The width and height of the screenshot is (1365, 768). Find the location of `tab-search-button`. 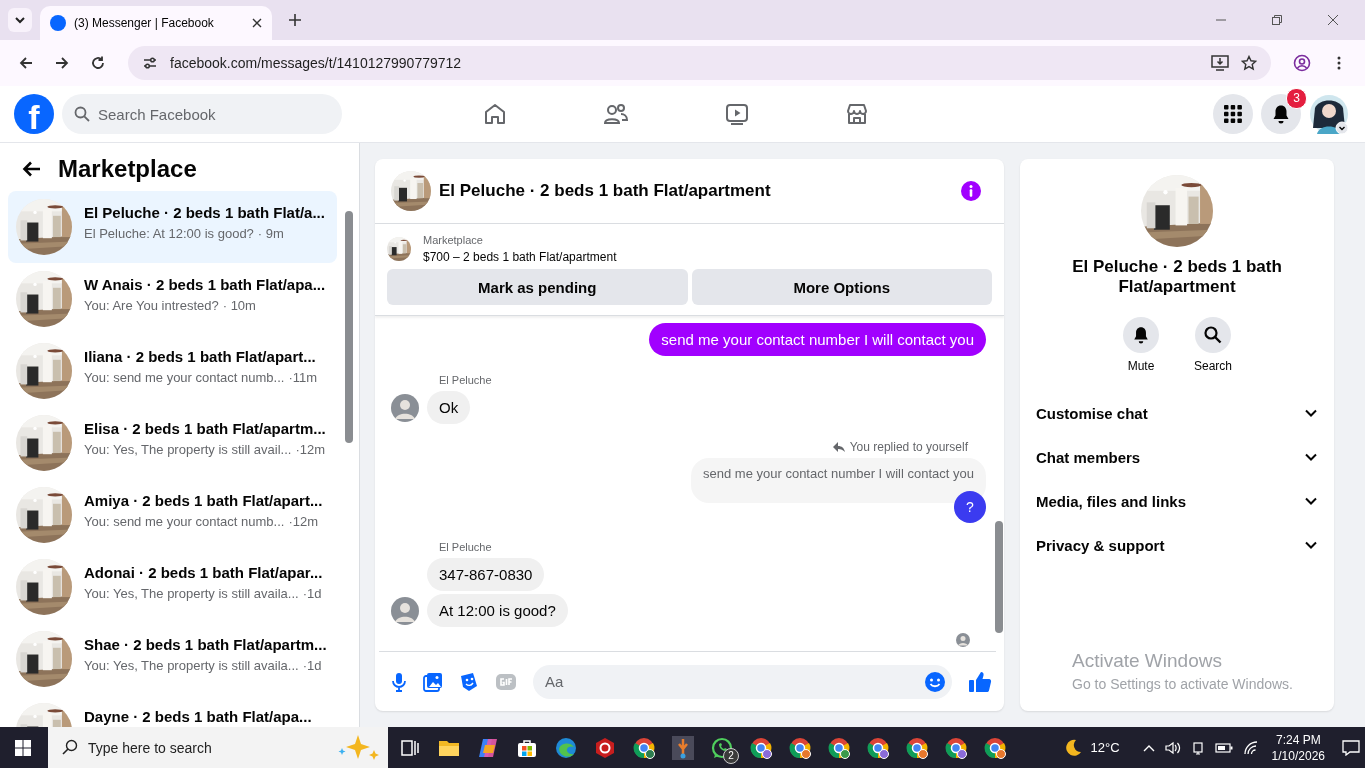

tab-search-button is located at coordinates (20, 20).